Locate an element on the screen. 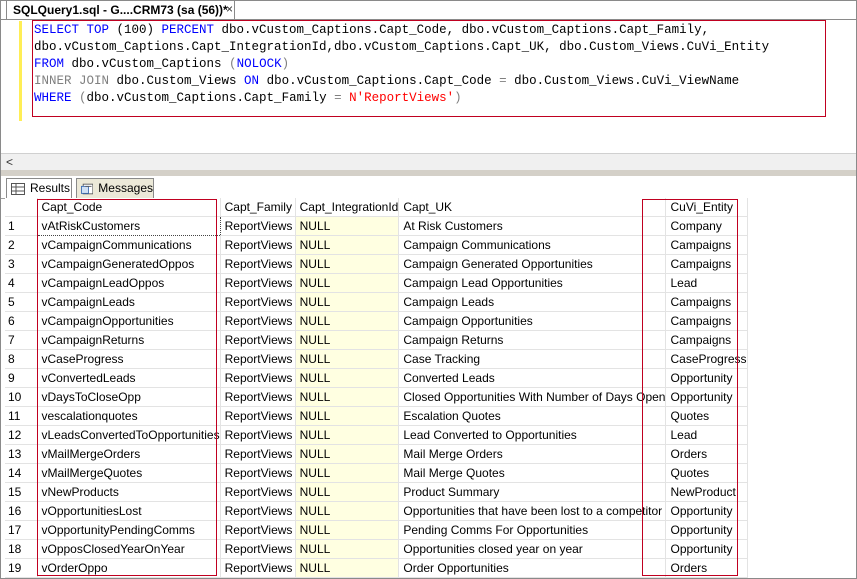 The image size is (857, 579). cuvi-entity-cell: Lead is located at coordinates (706, 283).